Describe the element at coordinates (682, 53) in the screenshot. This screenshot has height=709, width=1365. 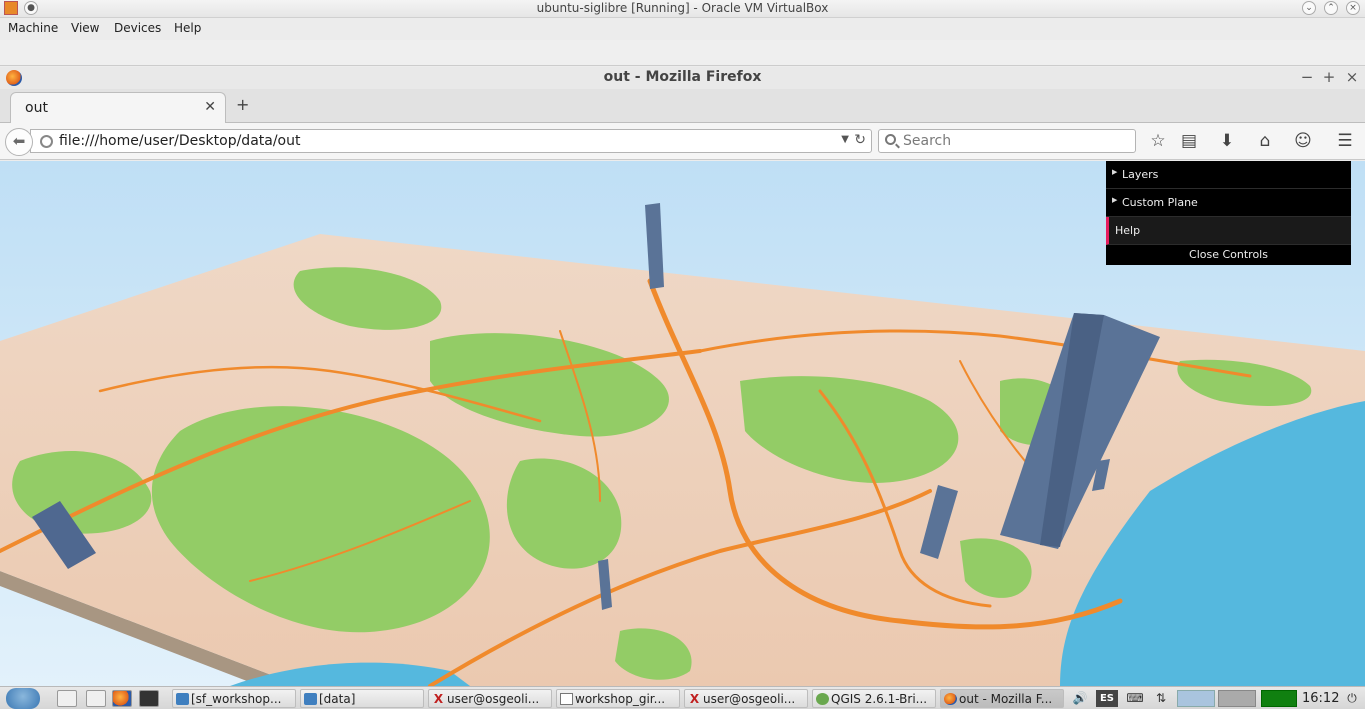
I see `guest-desktop-strip` at that location.